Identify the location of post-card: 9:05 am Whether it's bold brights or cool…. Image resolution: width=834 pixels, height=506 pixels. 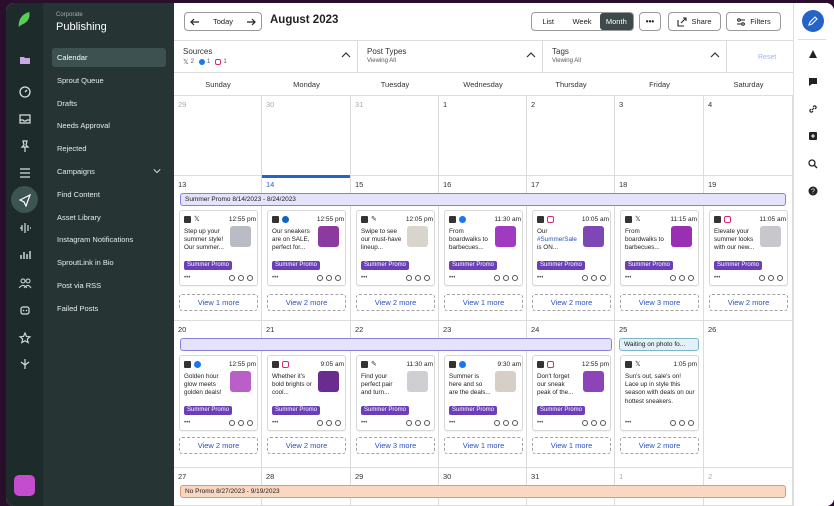
(306, 393).